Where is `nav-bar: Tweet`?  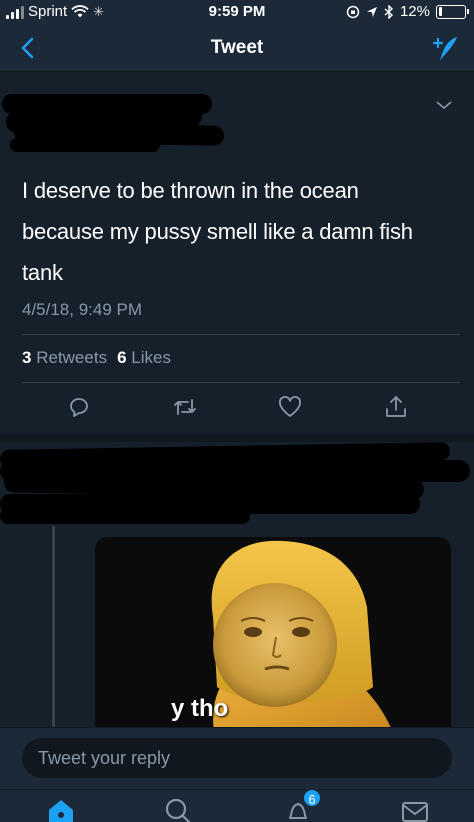 nav-bar: Tweet is located at coordinates (237, 48).